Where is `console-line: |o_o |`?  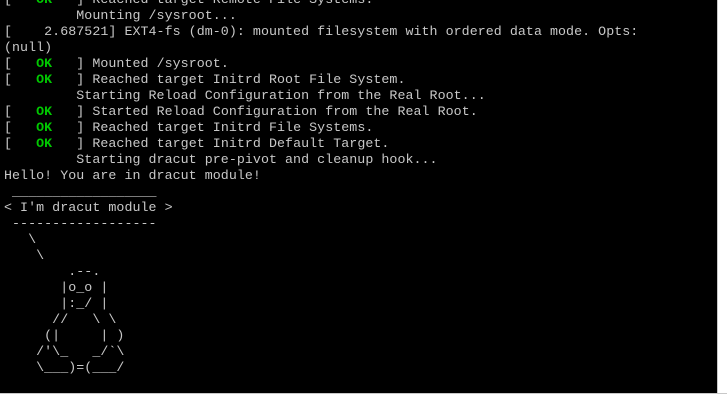 console-line: |o_o | is located at coordinates (56, 288).